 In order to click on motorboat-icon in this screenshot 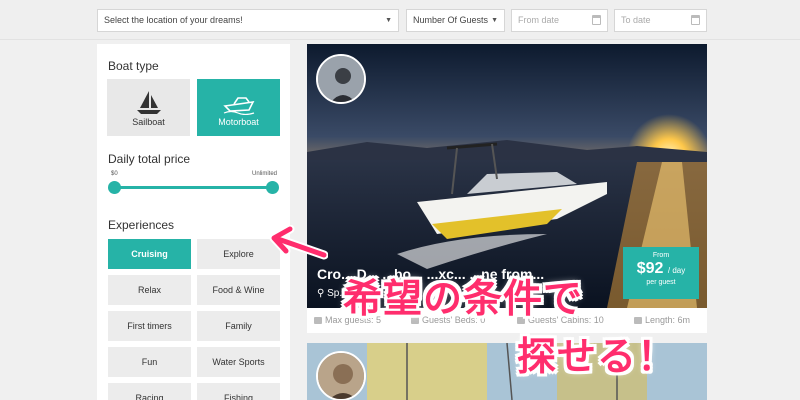, I will do `click(238, 106)`.